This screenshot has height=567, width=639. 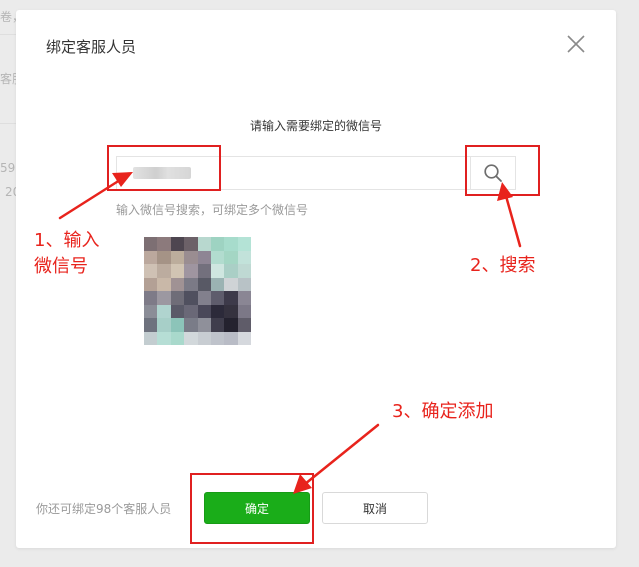 I want to click on background-text-3: 59, so click(x=8, y=168).